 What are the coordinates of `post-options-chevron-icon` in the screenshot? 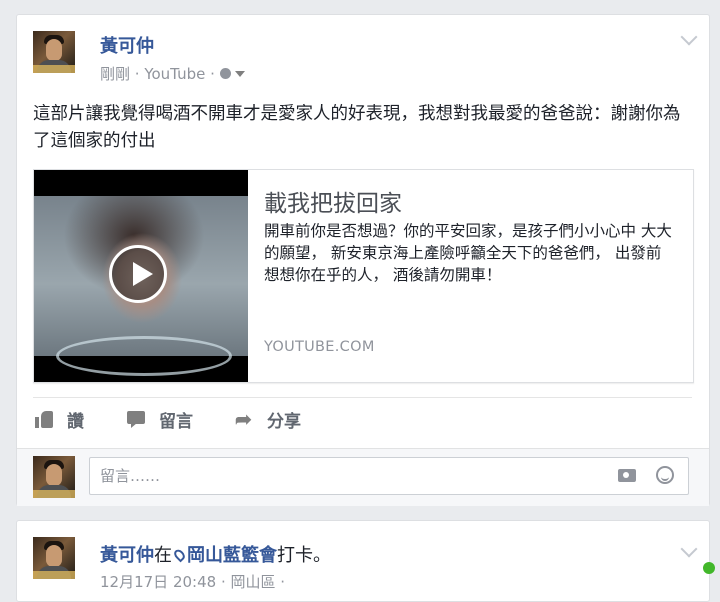 It's located at (689, 37).